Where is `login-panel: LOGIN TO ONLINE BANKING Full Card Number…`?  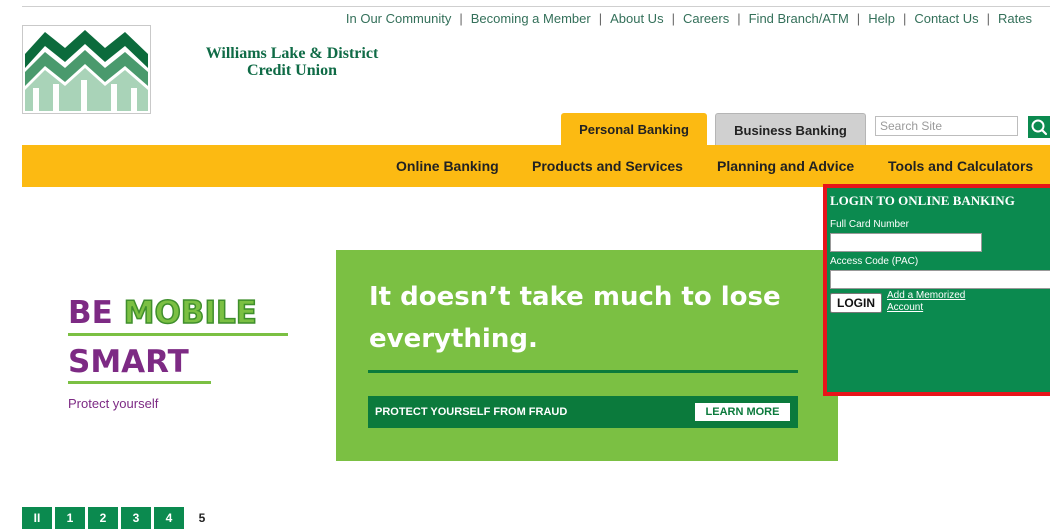 login-panel: LOGIN TO ONLINE BANKING Full Card Number… is located at coordinates (936, 290).